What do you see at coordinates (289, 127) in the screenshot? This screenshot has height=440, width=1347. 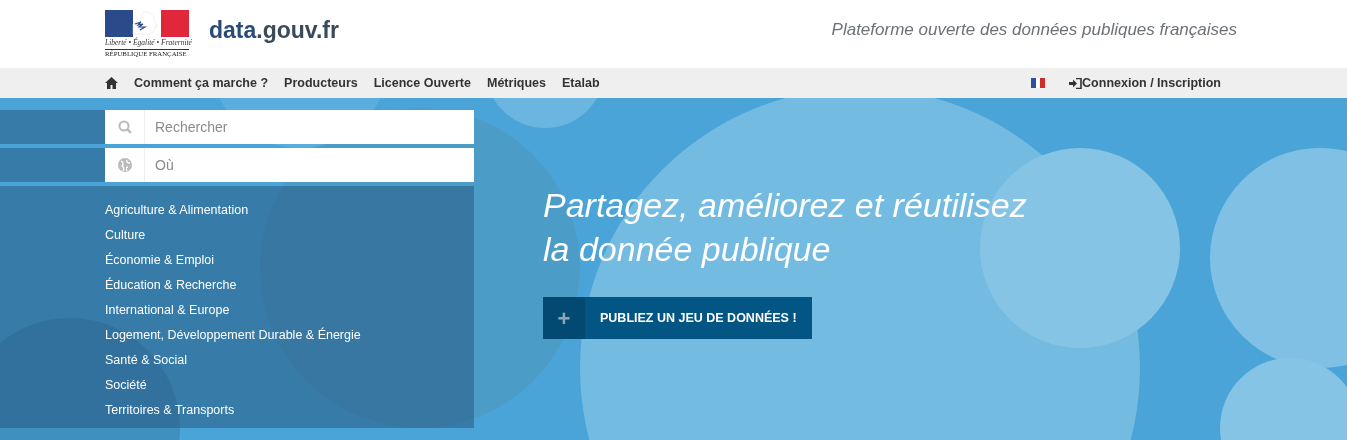 I see `search-field: Rechercher` at bounding box center [289, 127].